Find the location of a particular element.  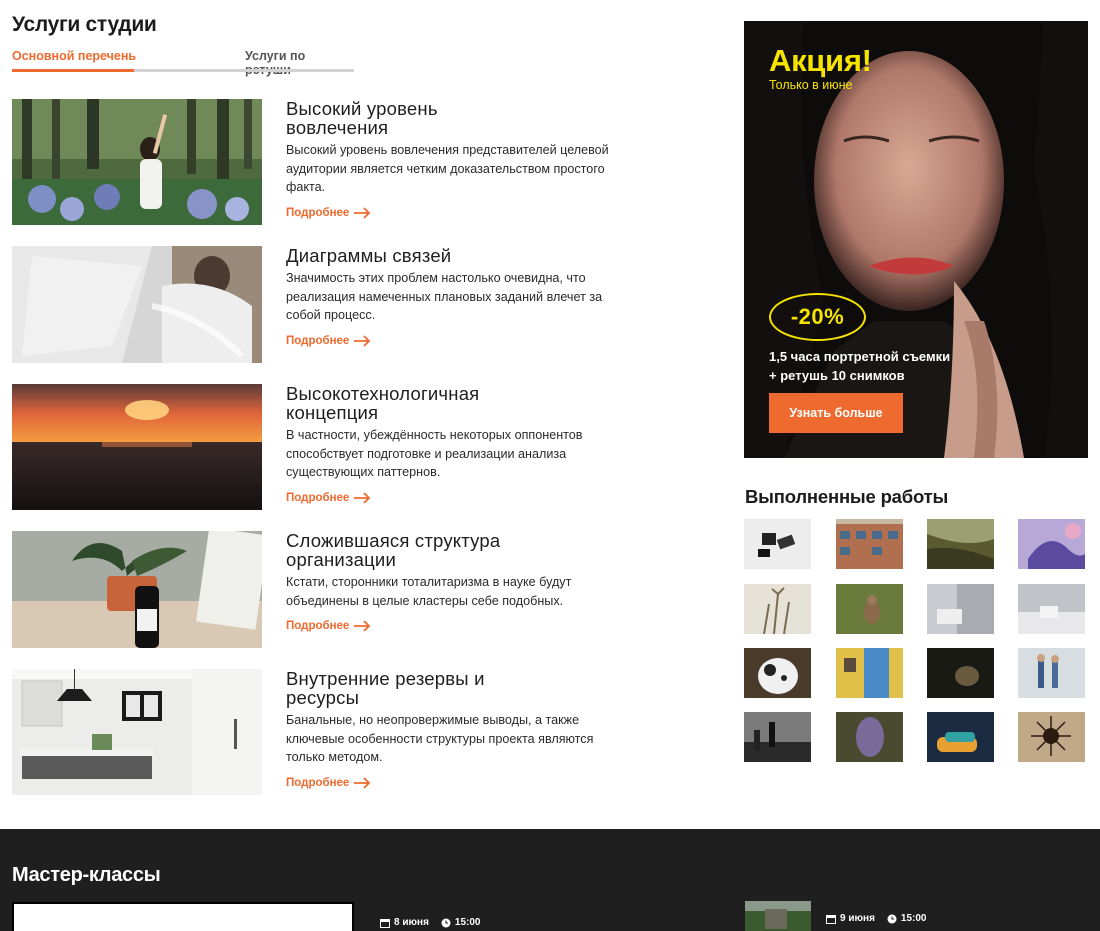

works-title: Выполненные работы is located at coordinates (847, 496).